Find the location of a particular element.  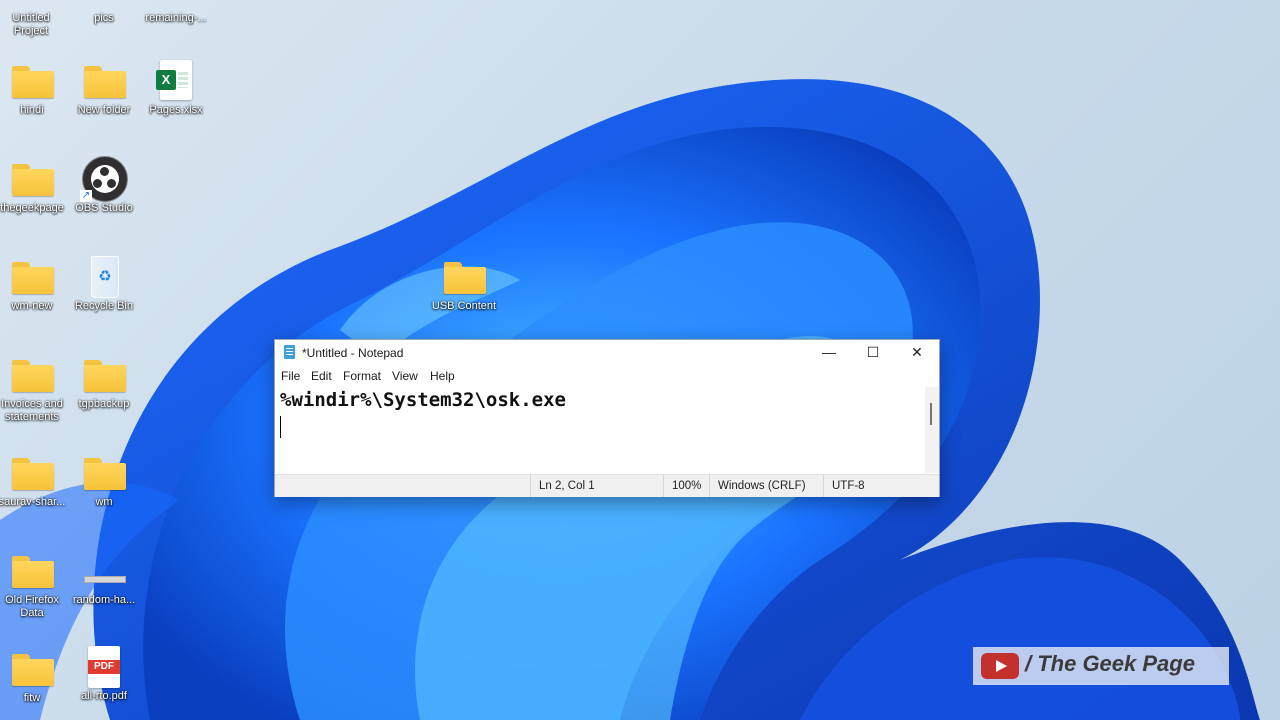

status-encoding: UTF-8 is located at coordinates (857, 486).